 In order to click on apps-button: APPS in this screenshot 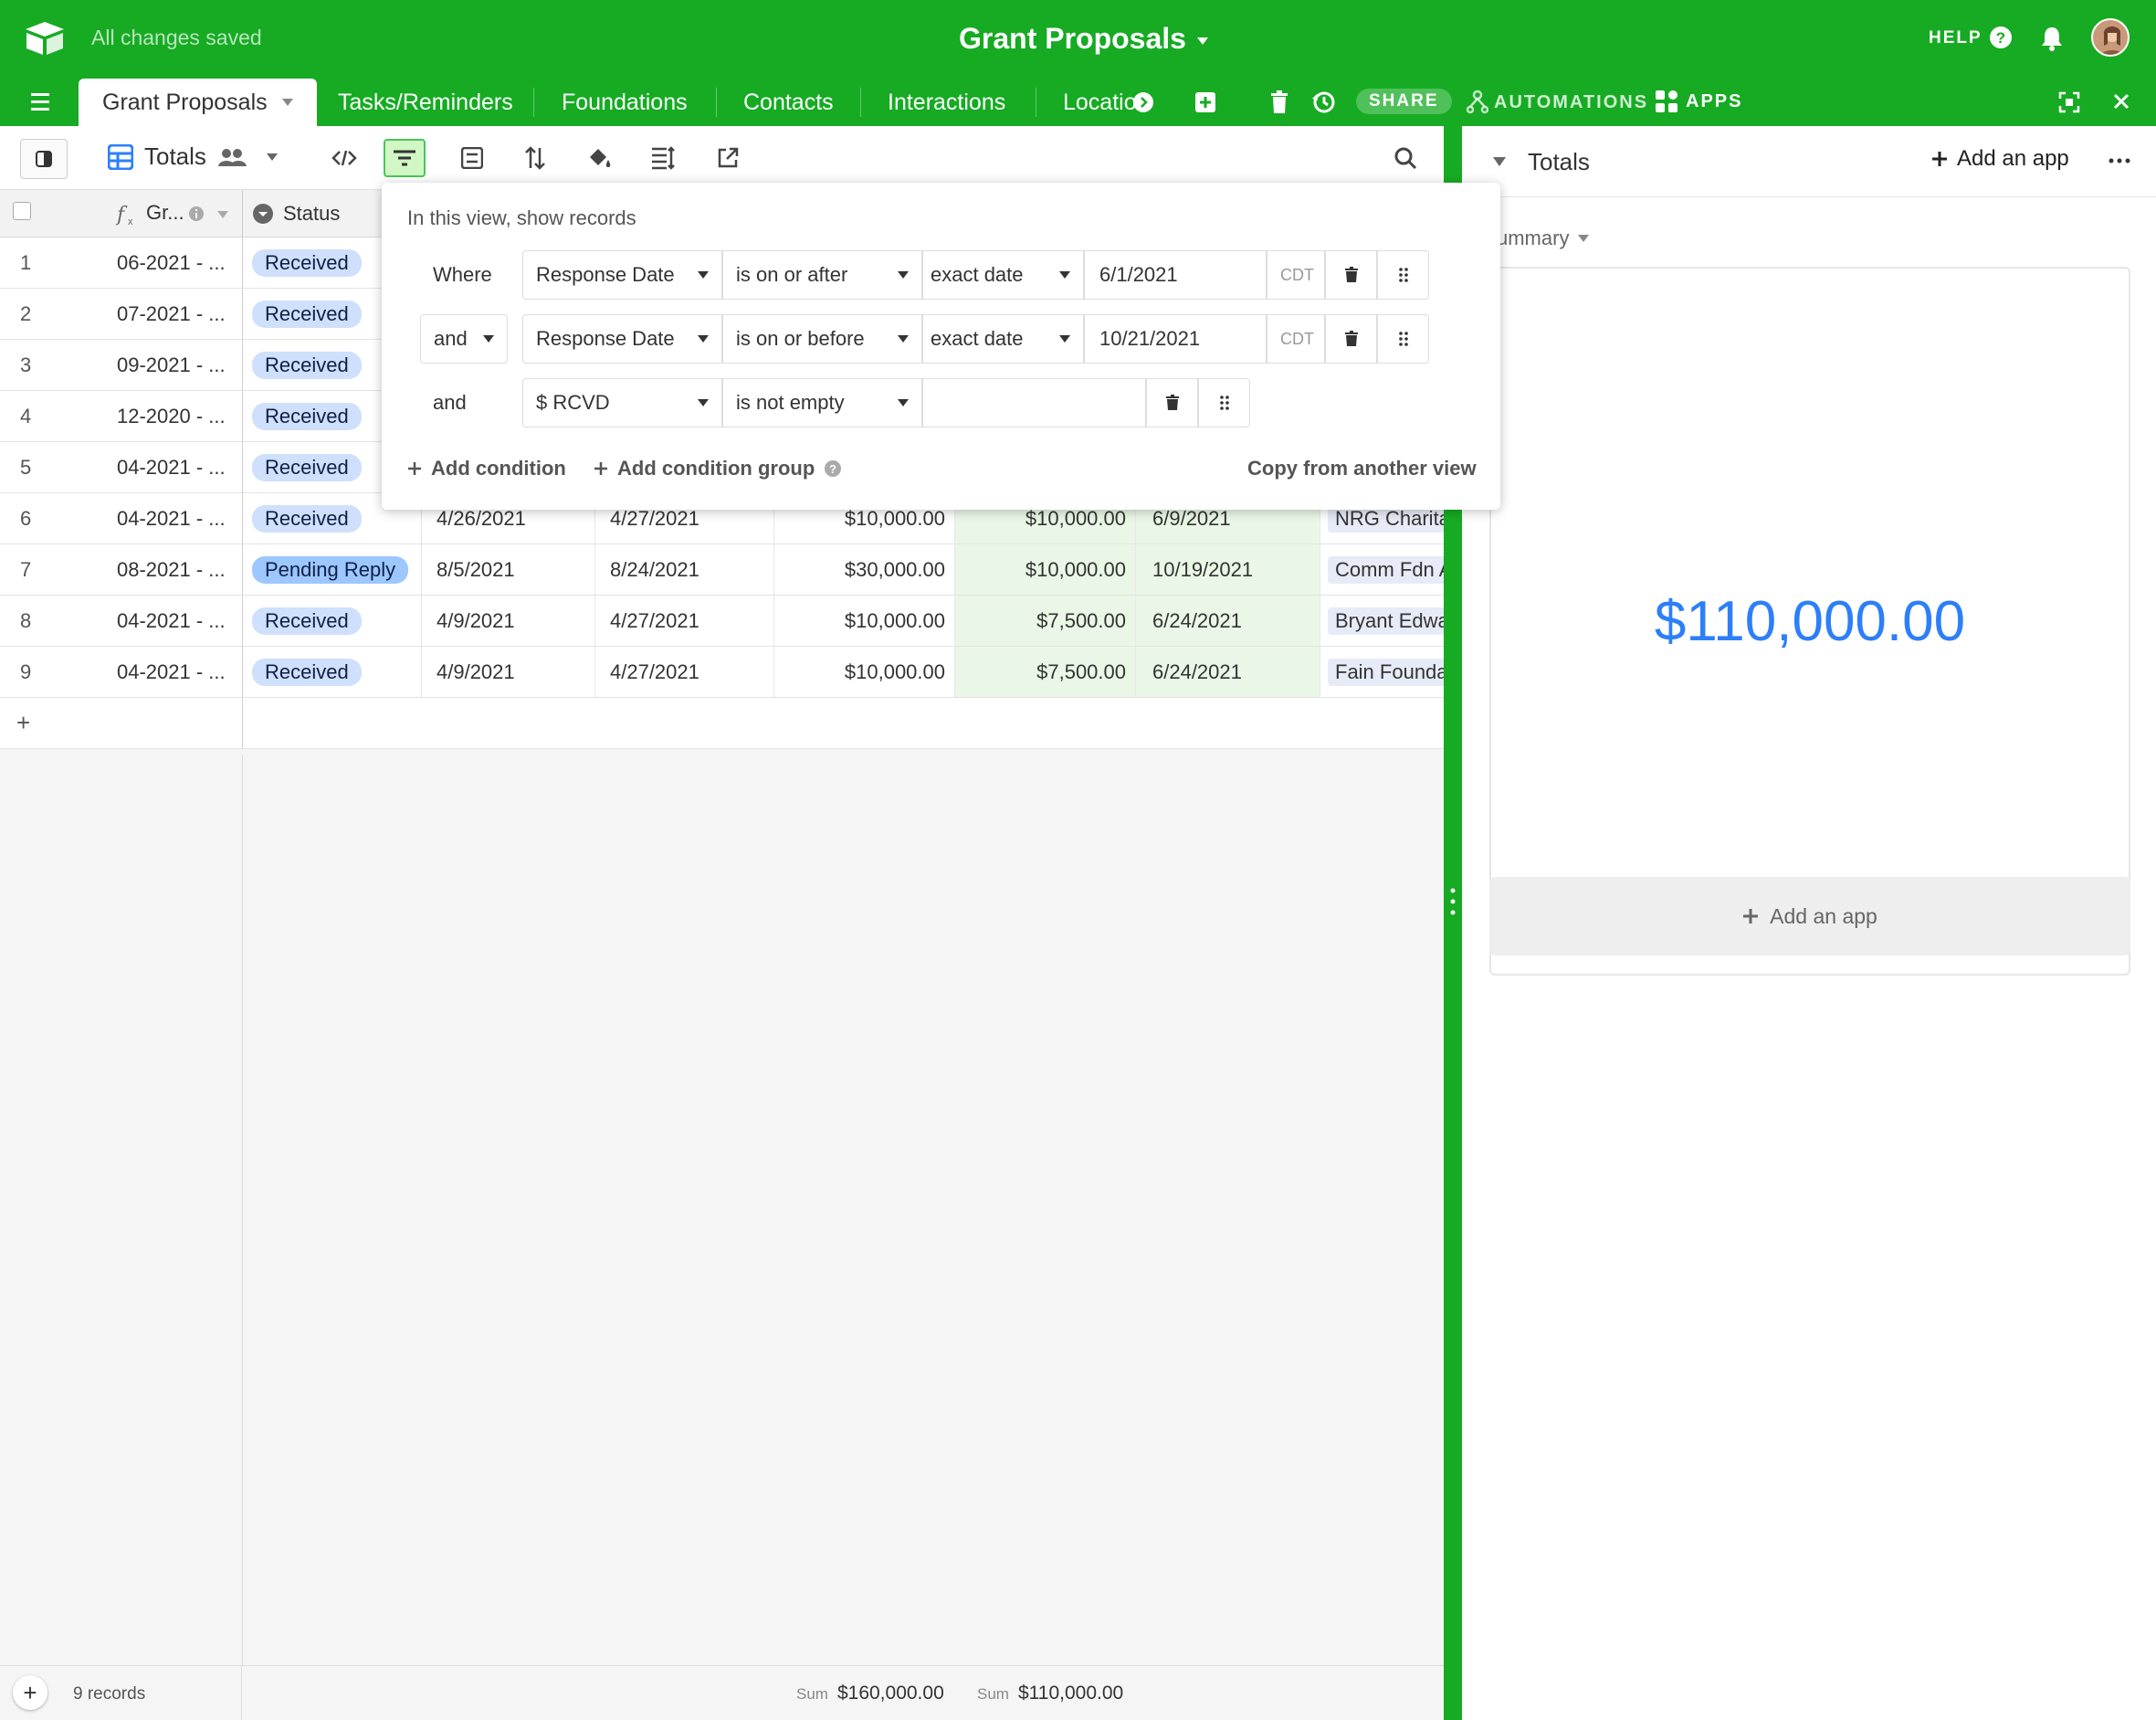, I will do `click(1699, 101)`.